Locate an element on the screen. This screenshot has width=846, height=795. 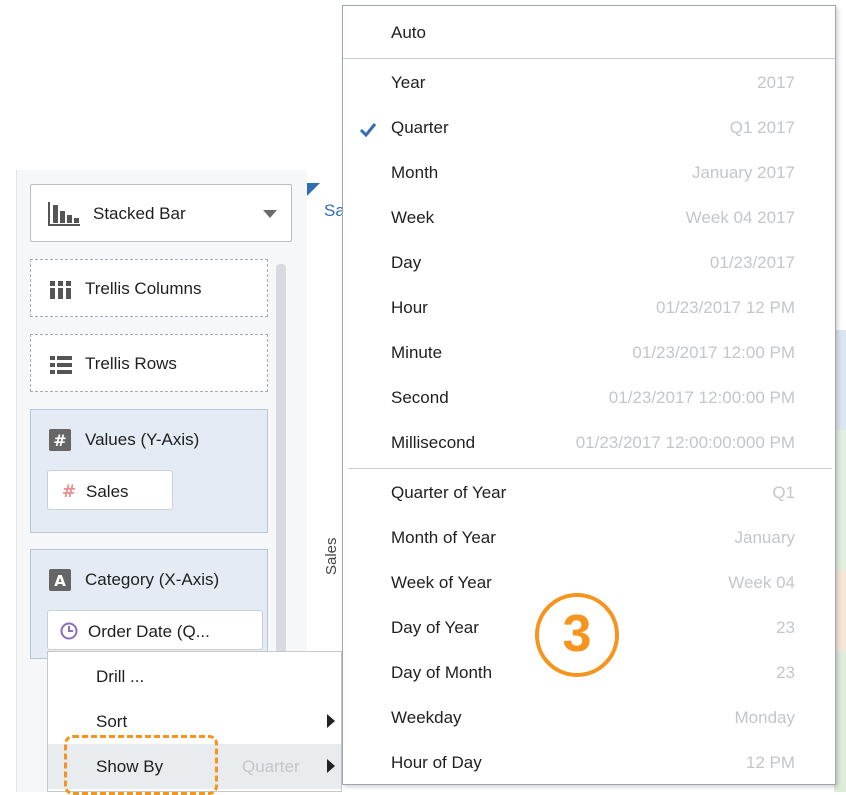
category-axis-title: Category (X-Axis) is located at coordinates (152, 579).